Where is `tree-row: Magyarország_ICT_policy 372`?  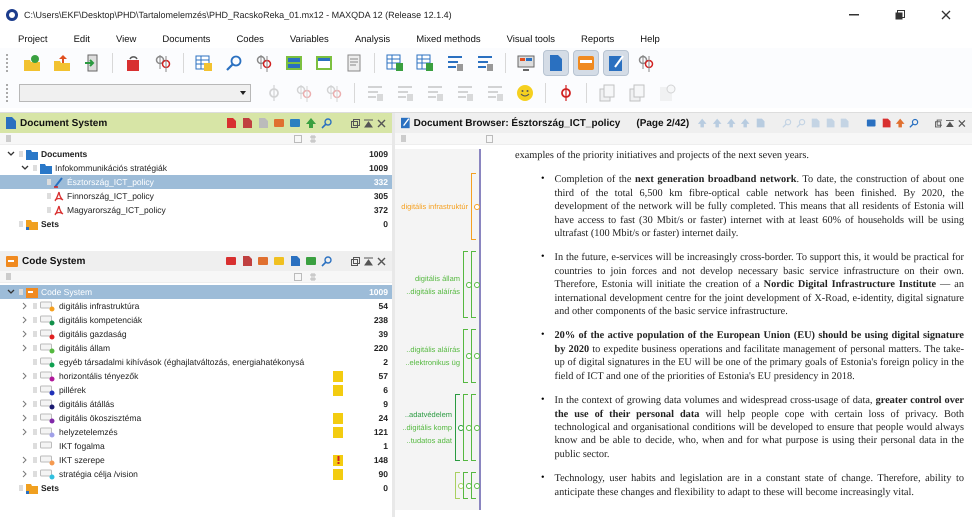
tree-row: Magyarország_ICT_policy 372 is located at coordinates (196, 210).